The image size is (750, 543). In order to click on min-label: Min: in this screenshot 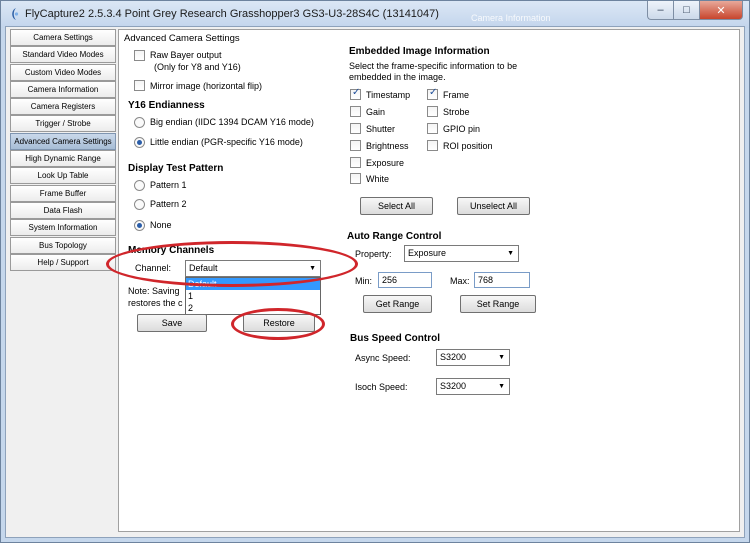, I will do `click(364, 281)`.